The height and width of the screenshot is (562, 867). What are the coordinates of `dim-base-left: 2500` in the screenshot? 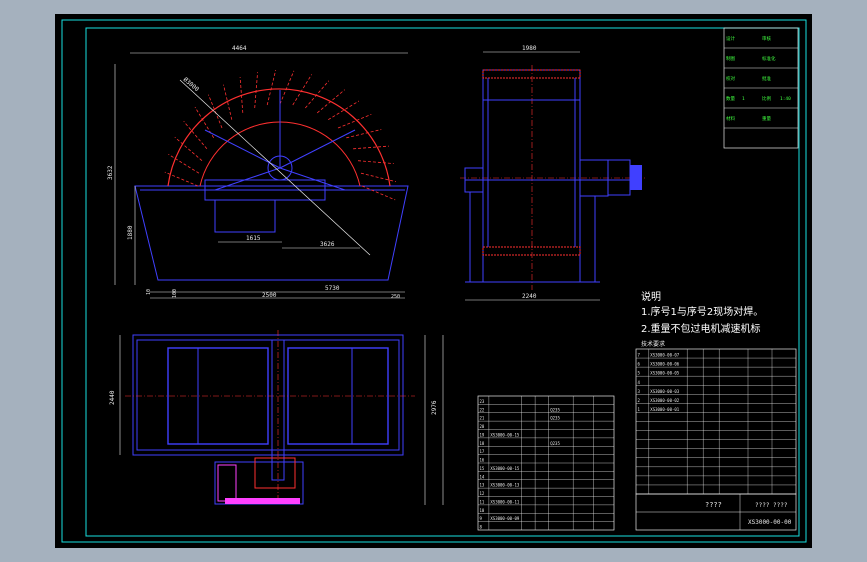 It's located at (269, 295).